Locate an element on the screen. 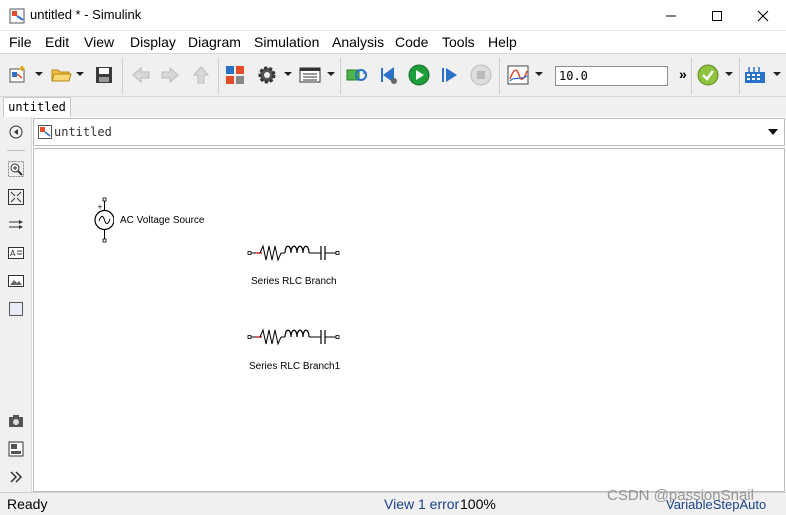 The image size is (786, 515). advisor-dropdown-icon is located at coordinates (729, 74).